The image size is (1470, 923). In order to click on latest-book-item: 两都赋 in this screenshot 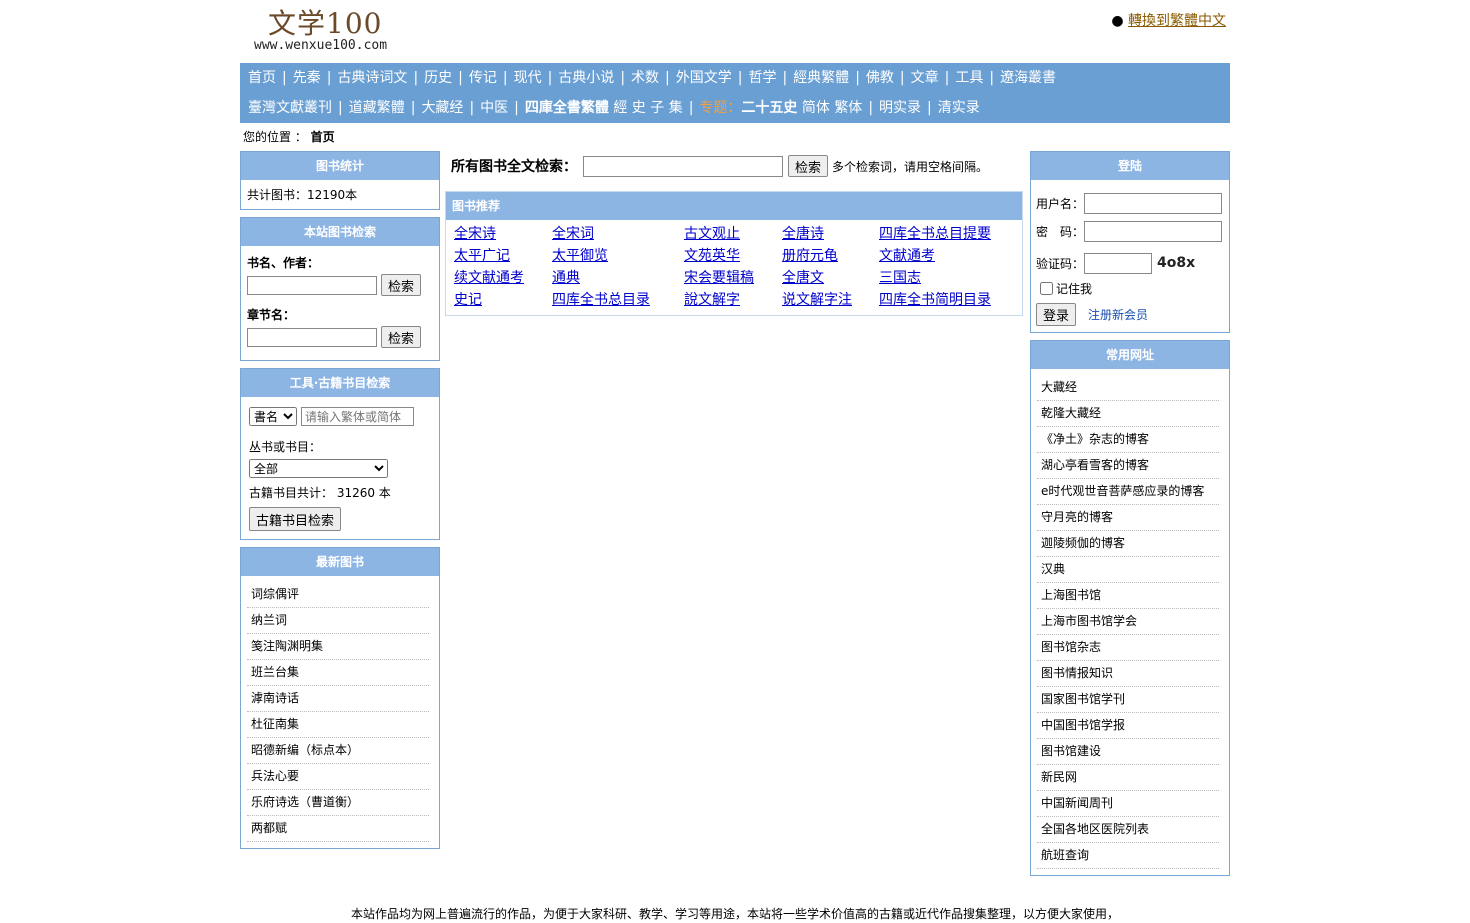, I will do `click(338, 829)`.